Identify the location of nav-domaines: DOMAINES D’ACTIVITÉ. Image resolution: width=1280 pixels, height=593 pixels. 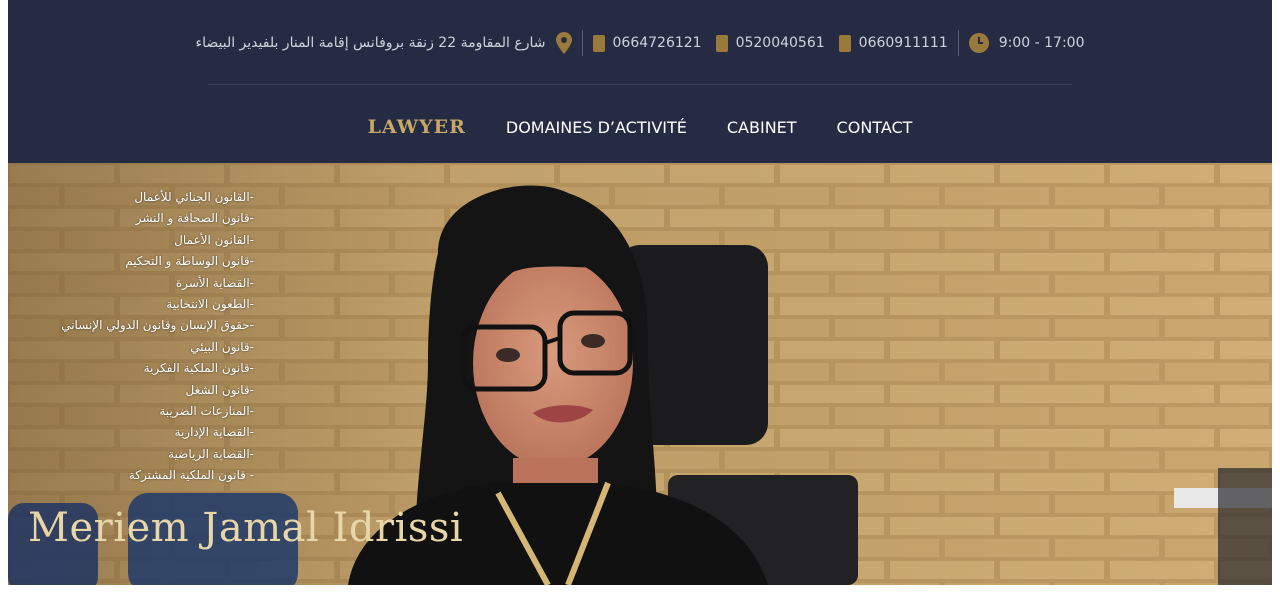
(596, 127).